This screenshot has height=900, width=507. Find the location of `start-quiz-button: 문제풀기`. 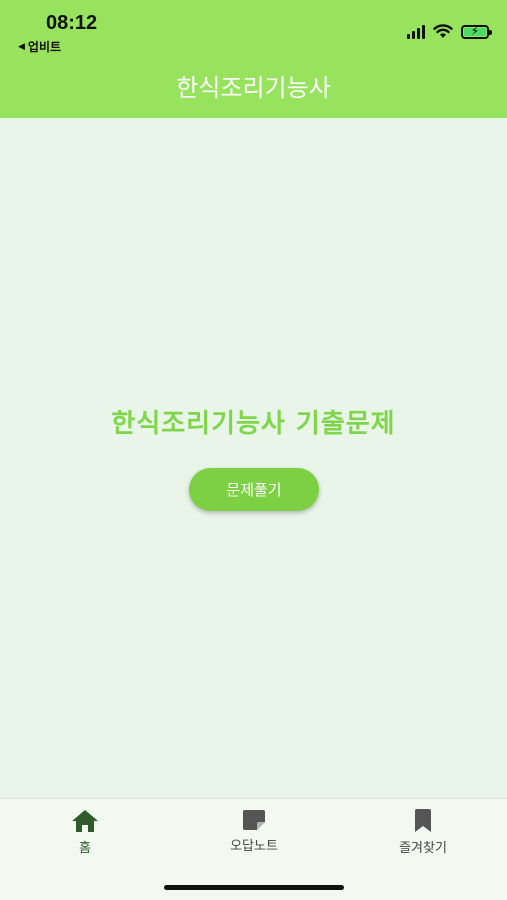

start-quiz-button: 문제풀기 is located at coordinates (254, 489).